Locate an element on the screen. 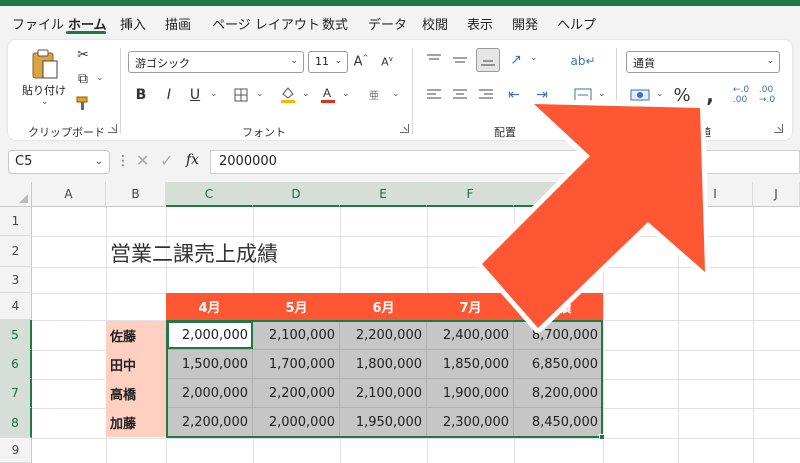 This screenshot has height=463, width=800. borders-chevron-icon: ⌄ is located at coordinates (260, 94).